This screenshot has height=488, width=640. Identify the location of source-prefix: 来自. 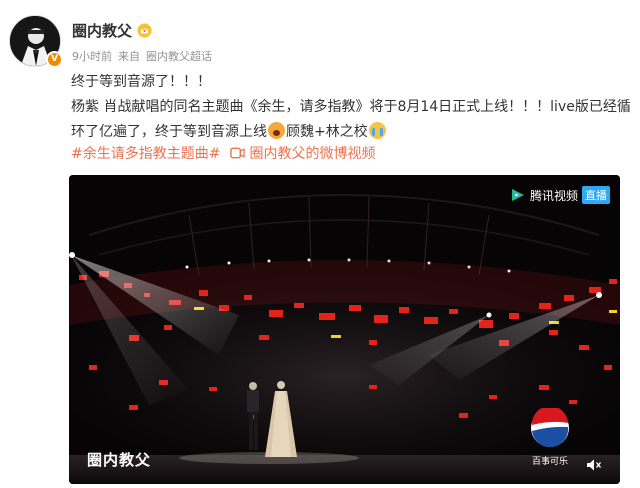
(129, 56).